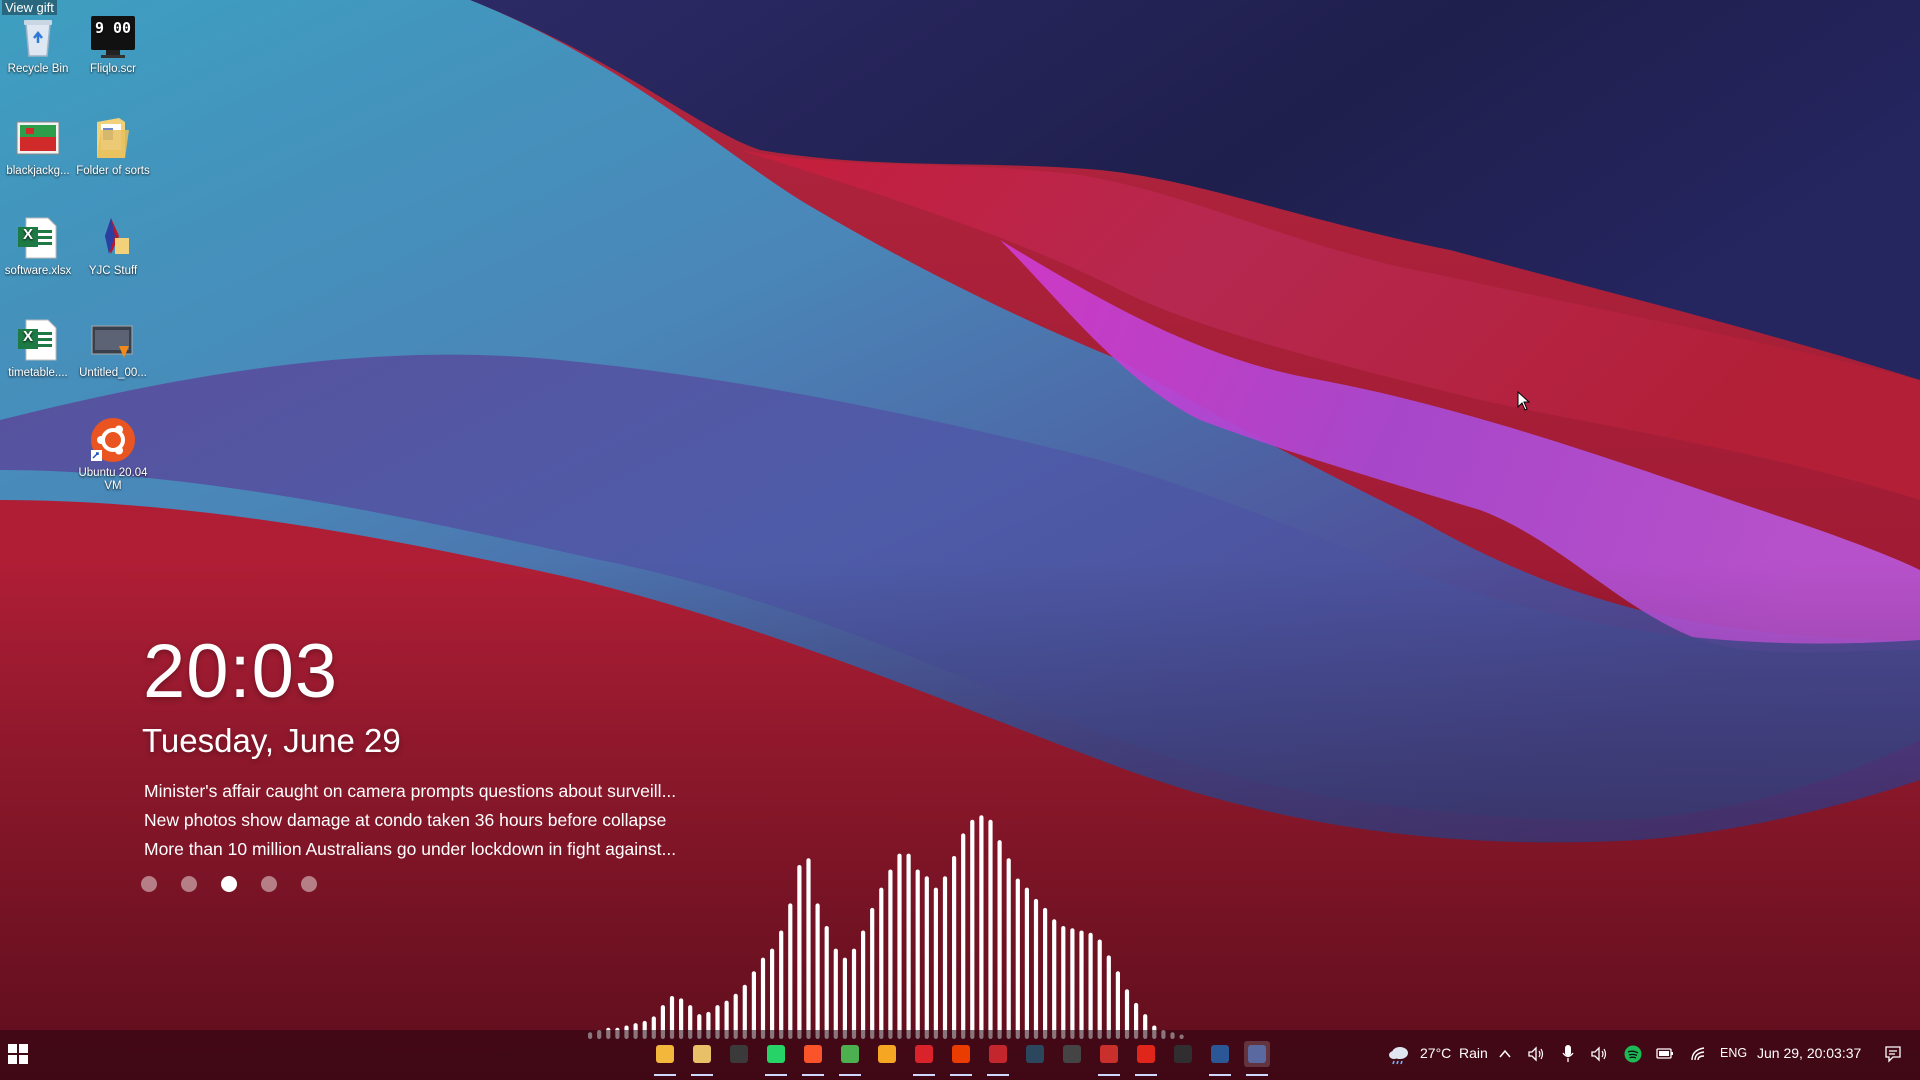  I want to click on window-app-icon, so click(1072, 1054).